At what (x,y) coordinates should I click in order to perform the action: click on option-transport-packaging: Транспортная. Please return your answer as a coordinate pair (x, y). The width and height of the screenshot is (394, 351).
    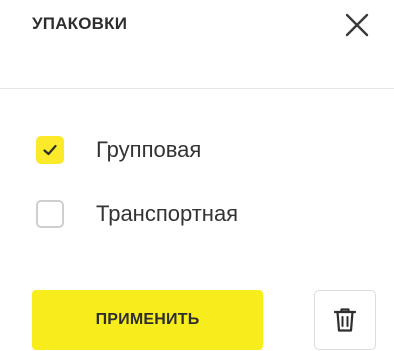
    Looking at the image, I should click on (137, 214).